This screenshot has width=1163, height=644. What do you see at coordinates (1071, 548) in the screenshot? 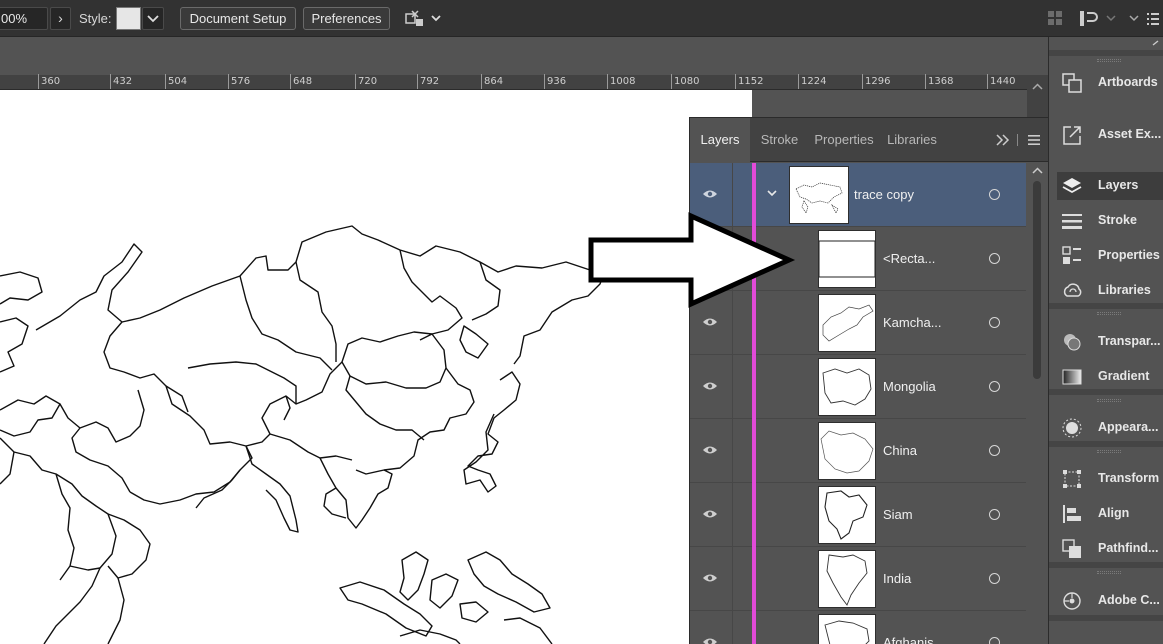
I see `pathfinder-icon` at bounding box center [1071, 548].